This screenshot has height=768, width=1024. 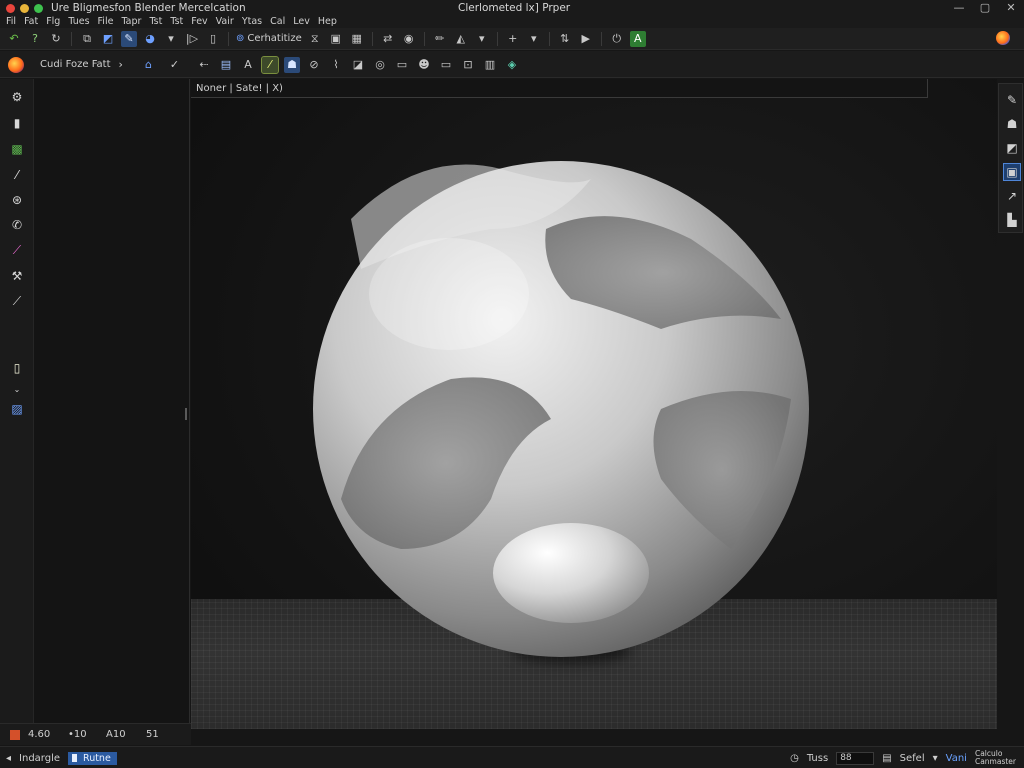 I want to click on image-icon: ▨, so click(x=17, y=409).